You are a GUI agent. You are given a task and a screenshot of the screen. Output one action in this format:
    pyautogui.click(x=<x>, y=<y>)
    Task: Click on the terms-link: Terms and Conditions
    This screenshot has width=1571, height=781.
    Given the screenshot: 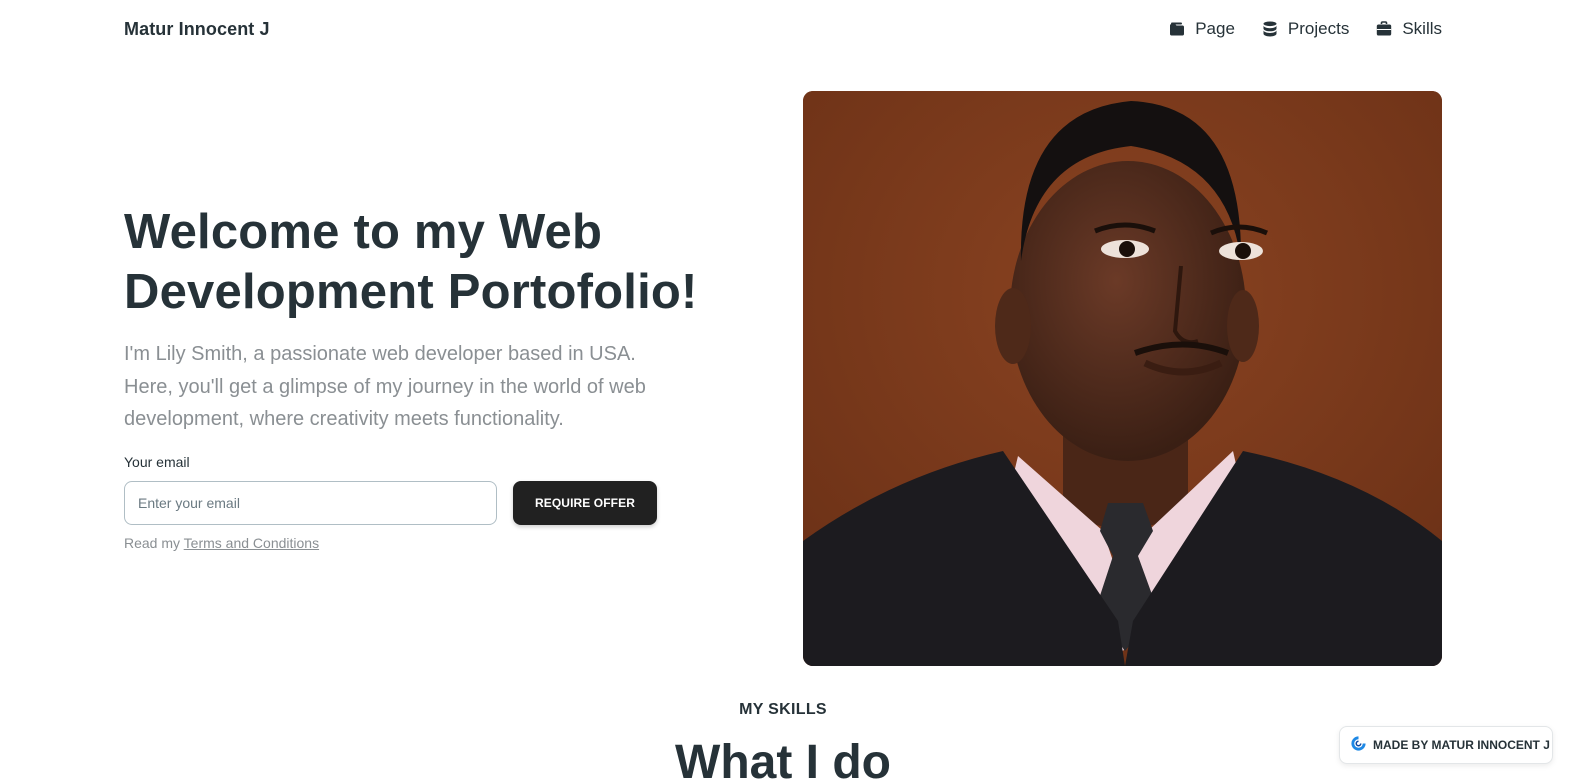 What is the action you would take?
    pyautogui.click(x=251, y=543)
    